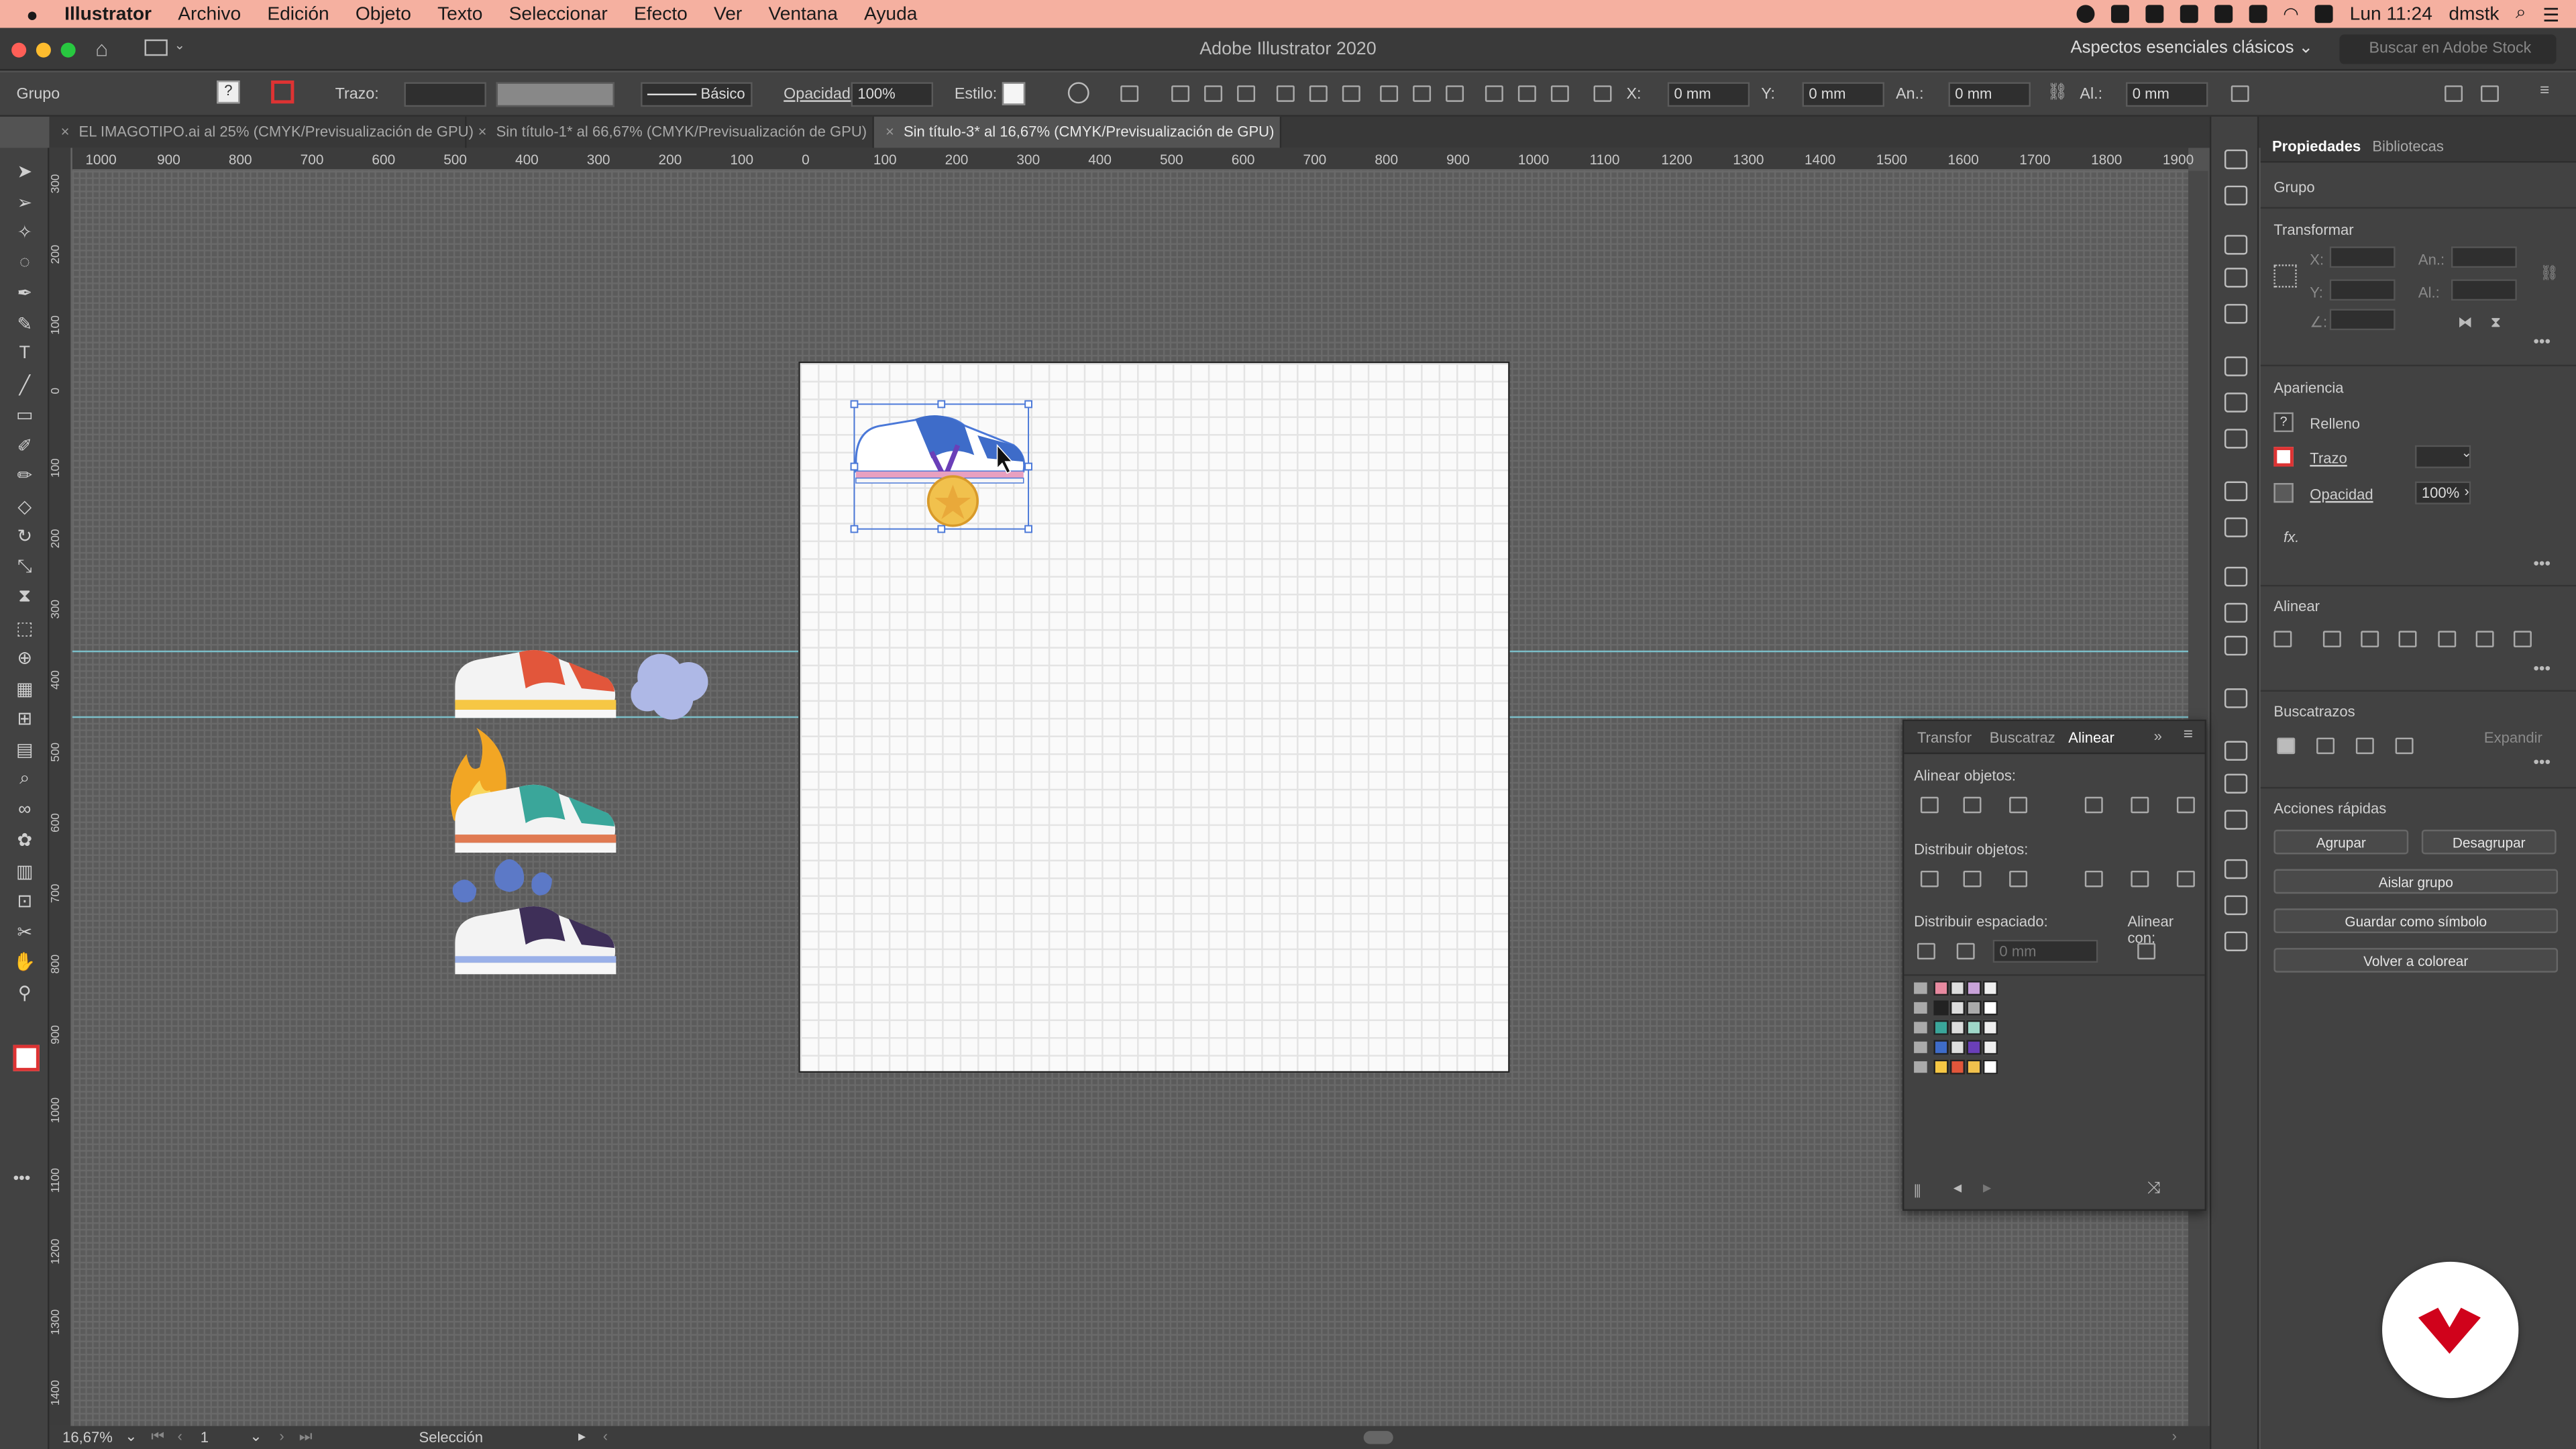  What do you see at coordinates (2240, 93) in the screenshot?
I see `transform-options-icon` at bounding box center [2240, 93].